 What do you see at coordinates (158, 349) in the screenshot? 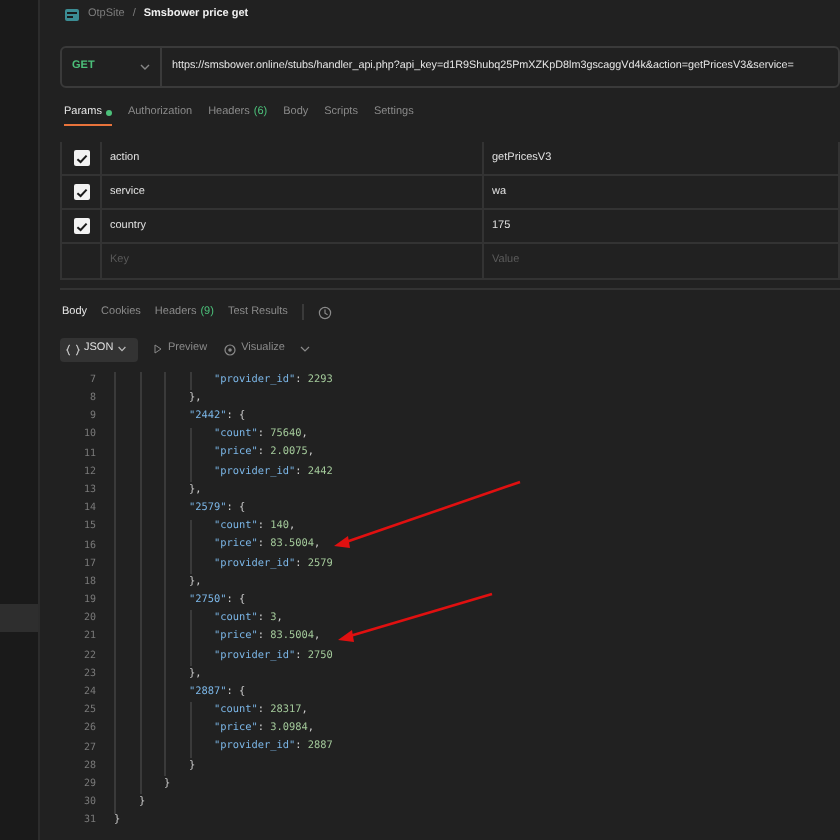
I see `play-icon` at bounding box center [158, 349].